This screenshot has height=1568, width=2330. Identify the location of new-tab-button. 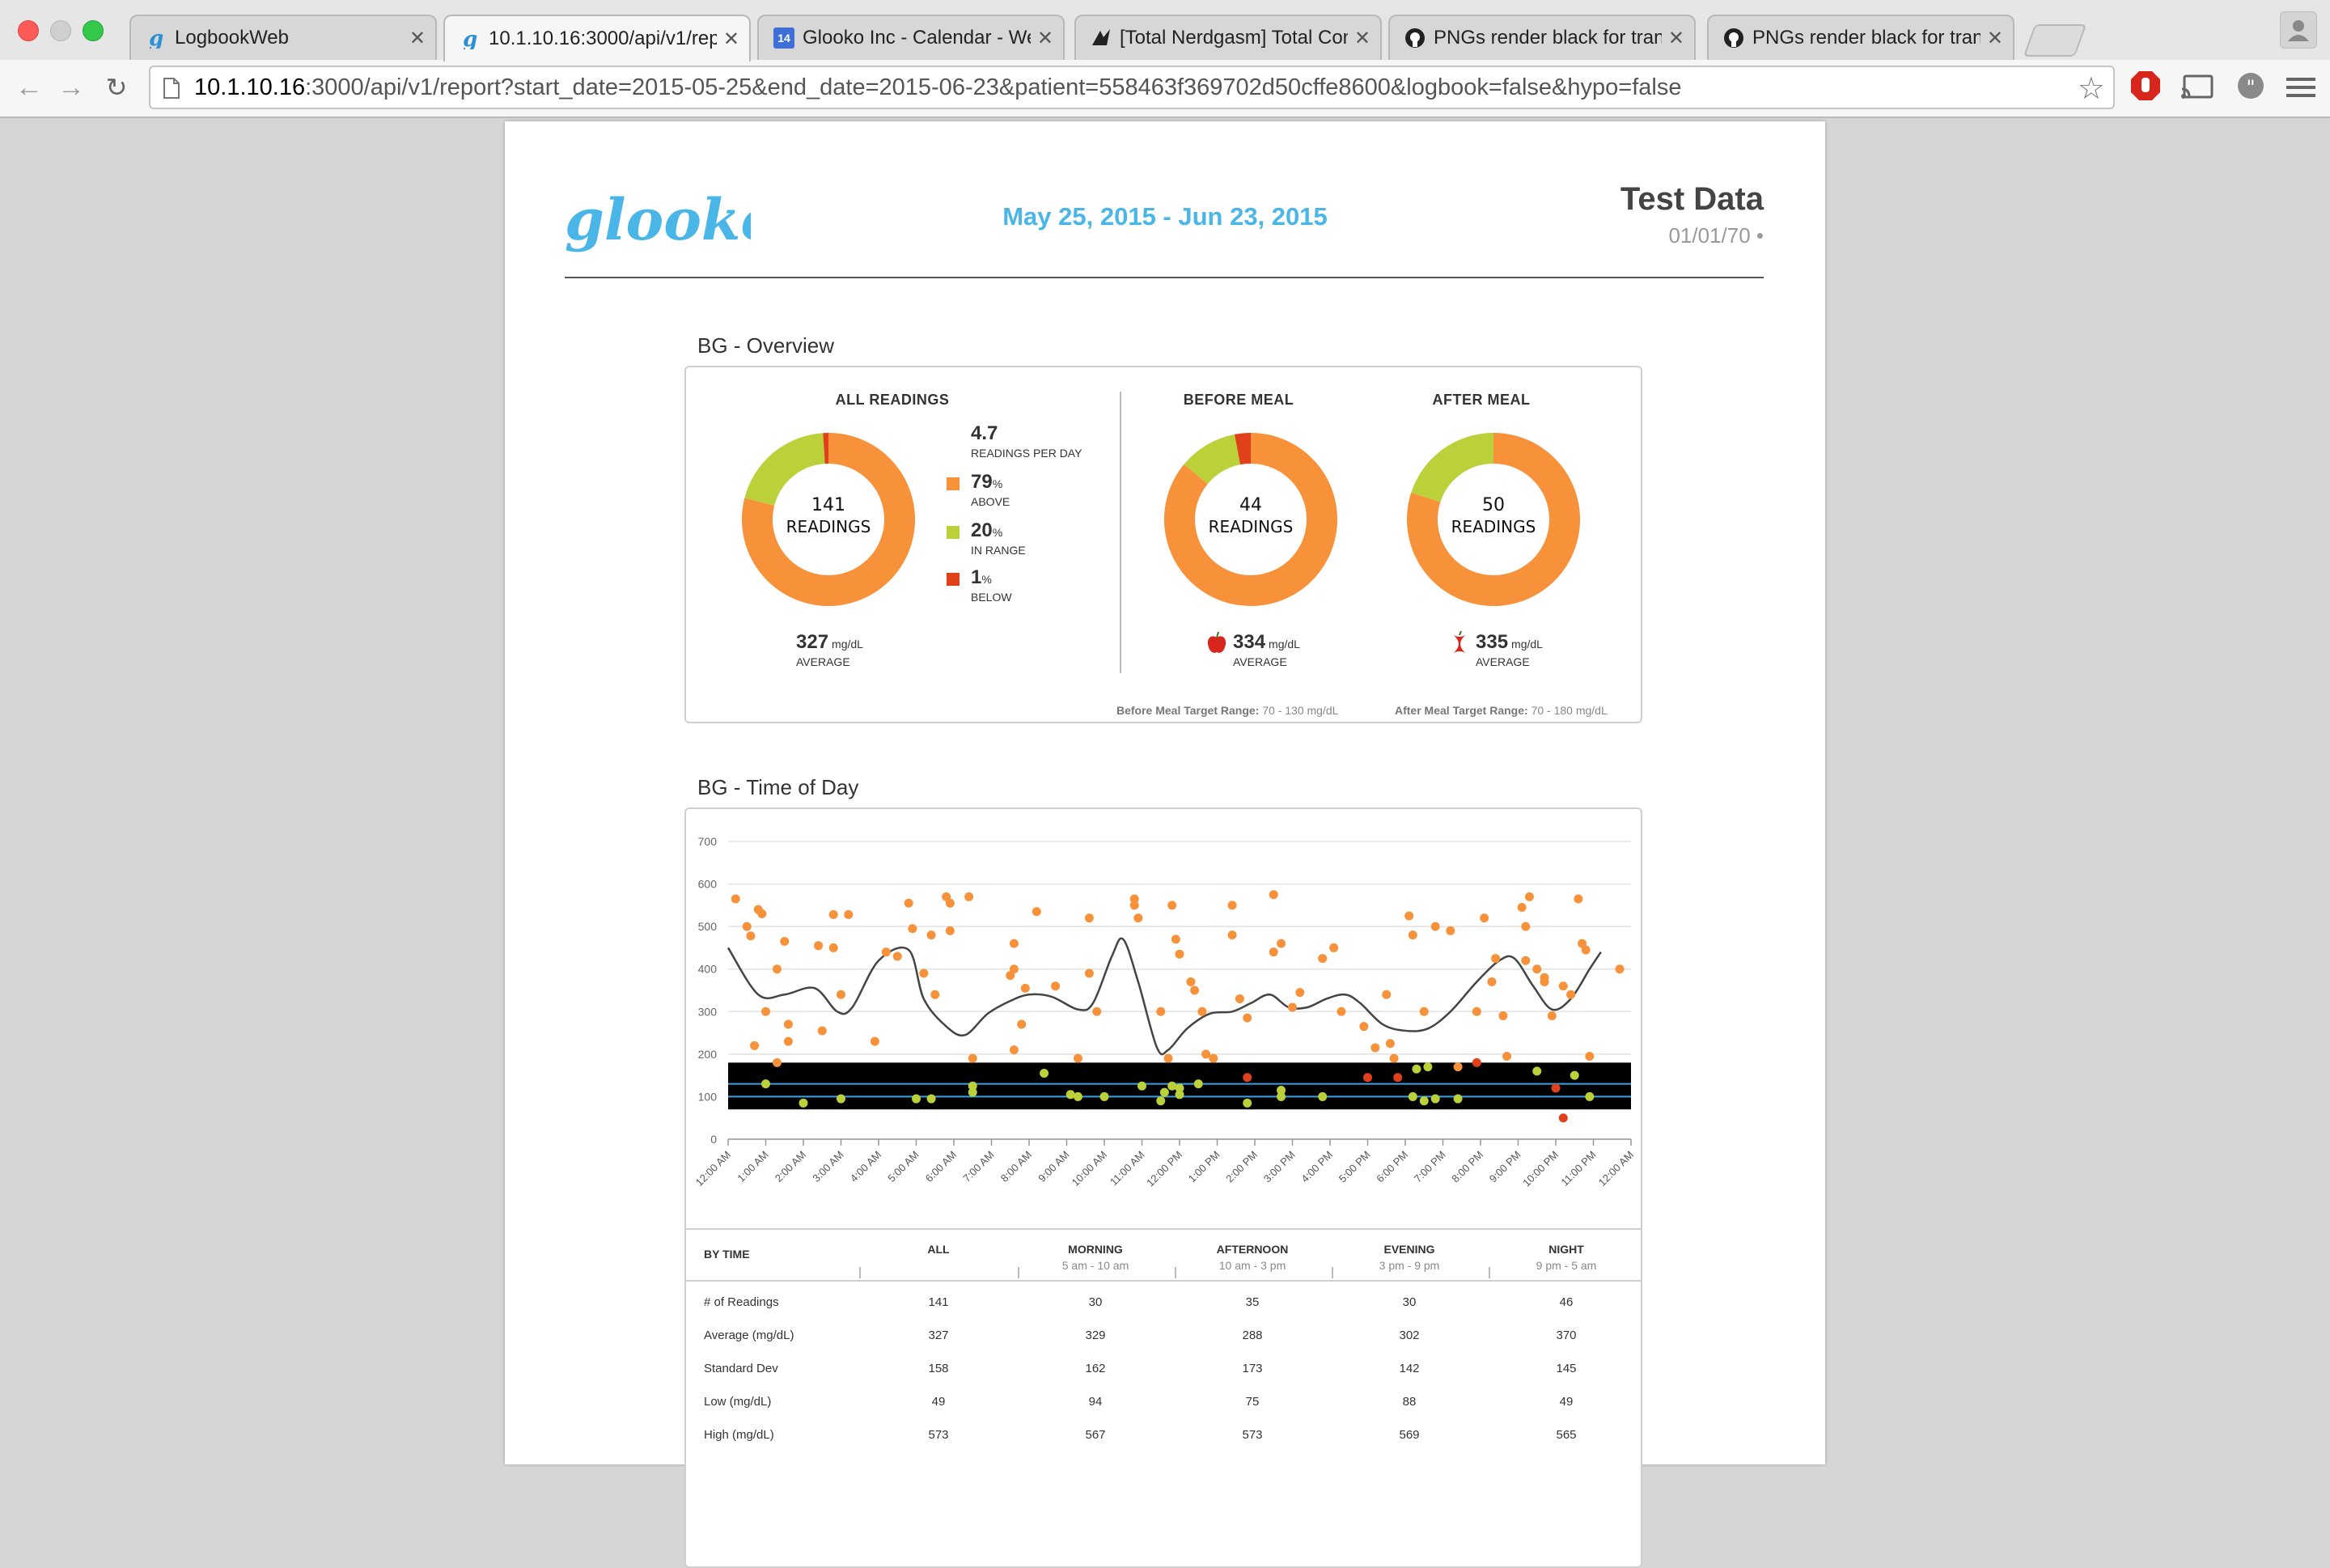
(2055, 41).